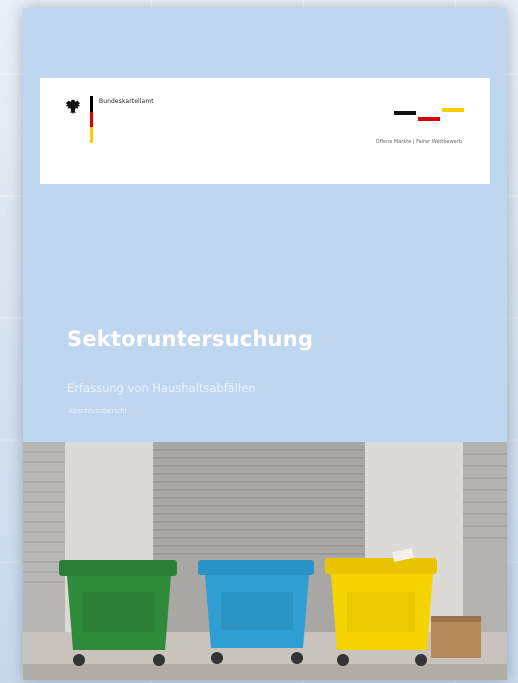 This screenshot has width=518, height=683. I want to click on logo-stripe-gold, so click(453, 110).